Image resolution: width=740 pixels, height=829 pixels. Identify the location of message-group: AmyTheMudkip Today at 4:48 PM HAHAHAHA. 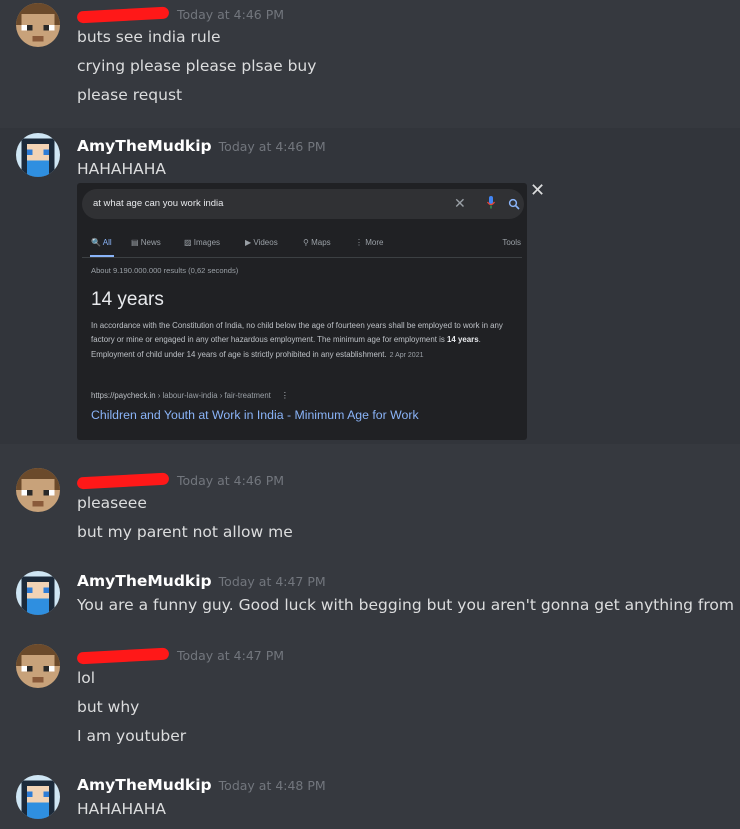
(370, 800).